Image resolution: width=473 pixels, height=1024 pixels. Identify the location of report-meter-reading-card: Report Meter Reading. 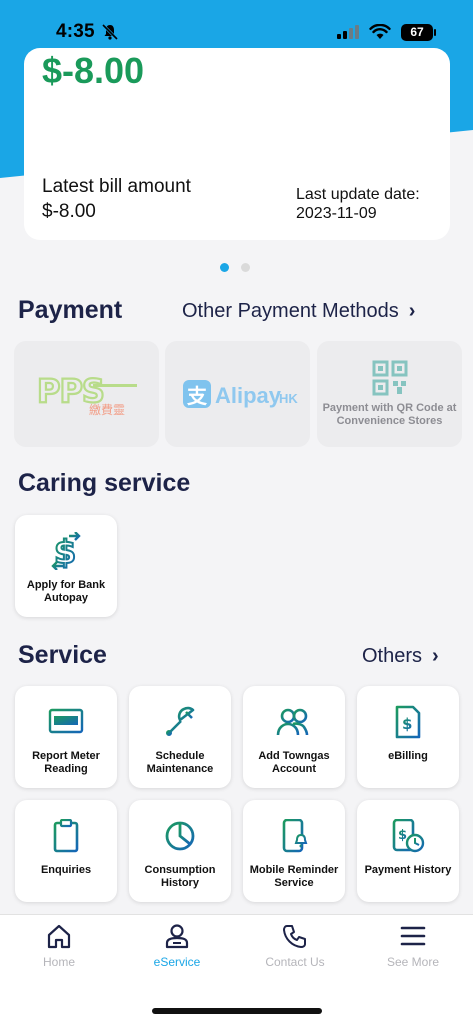
(66, 737).